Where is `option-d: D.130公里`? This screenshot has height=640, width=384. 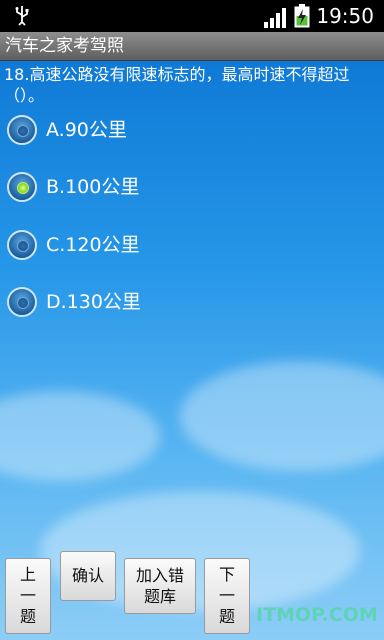 option-d: D.130公里 is located at coordinates (154, 305).